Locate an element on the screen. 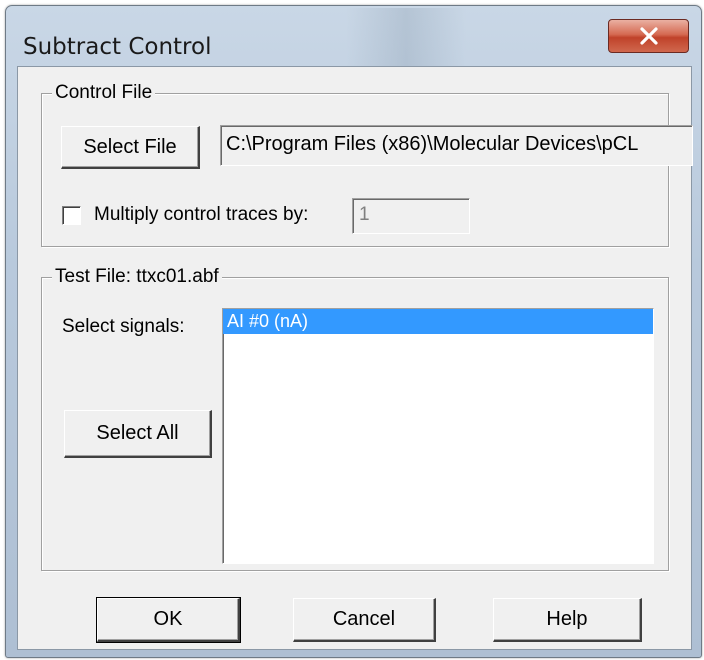 The width and height of the screenshot is (704, 660). close-icon is located at coordinates (648, 36).